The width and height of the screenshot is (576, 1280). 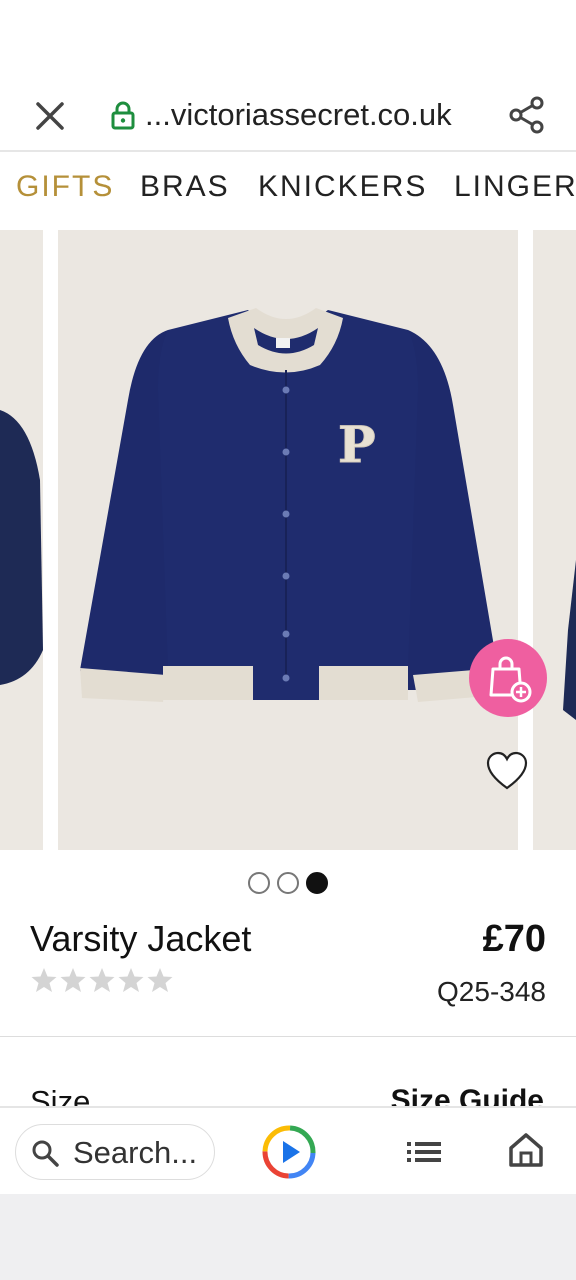 I want to click on list-icon, so click(x=424, y=1152).